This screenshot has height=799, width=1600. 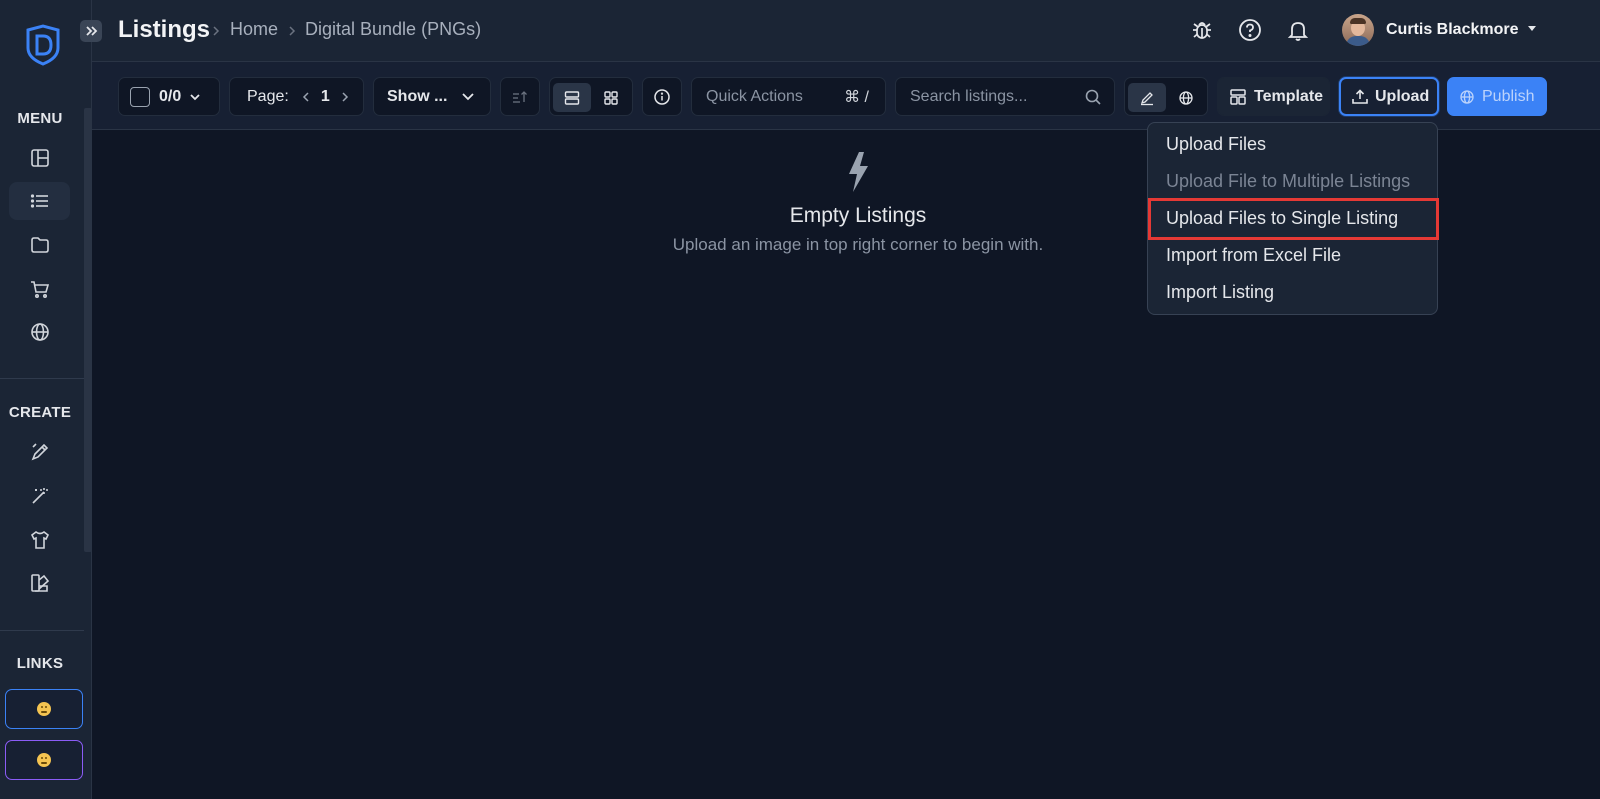 I want to click on mode-toggle, so click(x=1166, y=96).